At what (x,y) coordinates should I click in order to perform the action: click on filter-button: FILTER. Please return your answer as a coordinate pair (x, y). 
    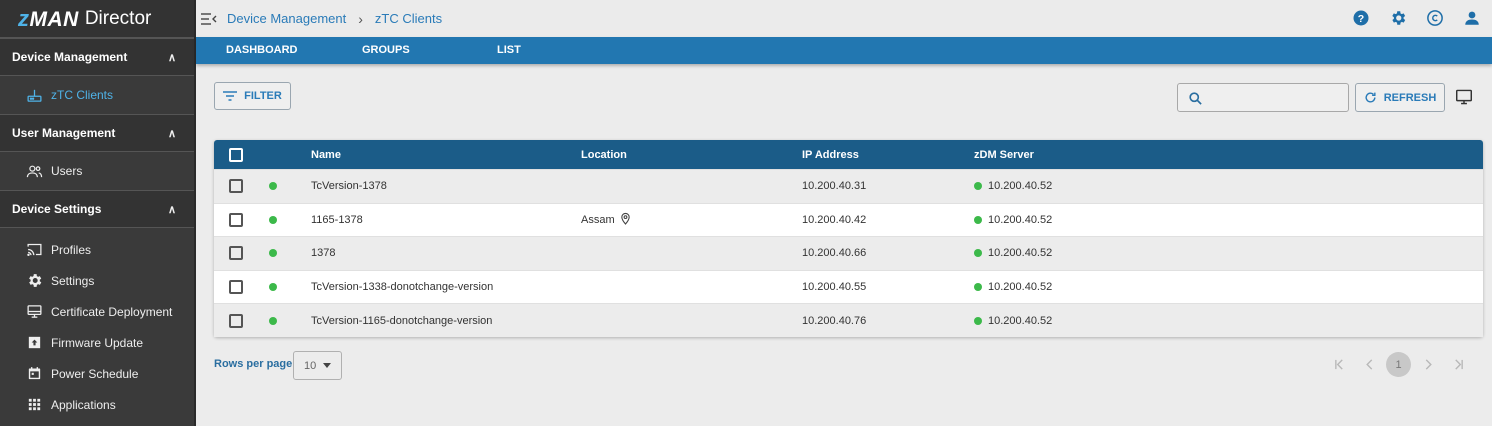
    Looking at the image, I should click on (252, 96).